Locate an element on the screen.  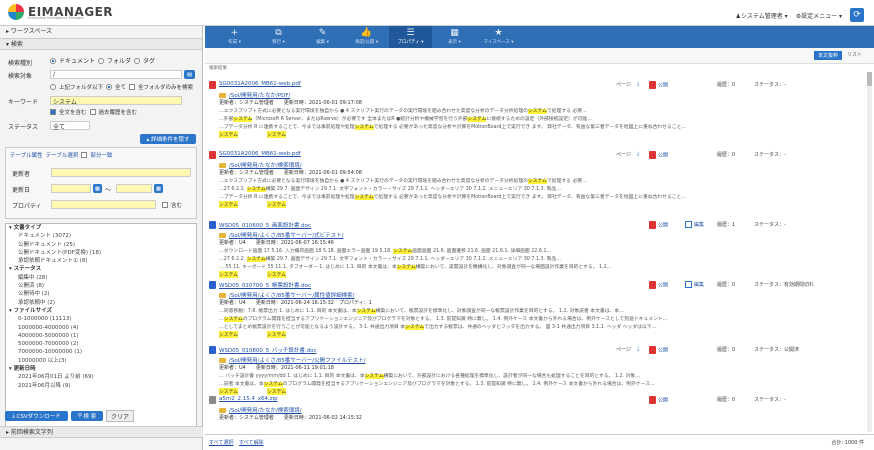
history-section: ▸ 前回検索文字列 is located at coordinates (101, 432).